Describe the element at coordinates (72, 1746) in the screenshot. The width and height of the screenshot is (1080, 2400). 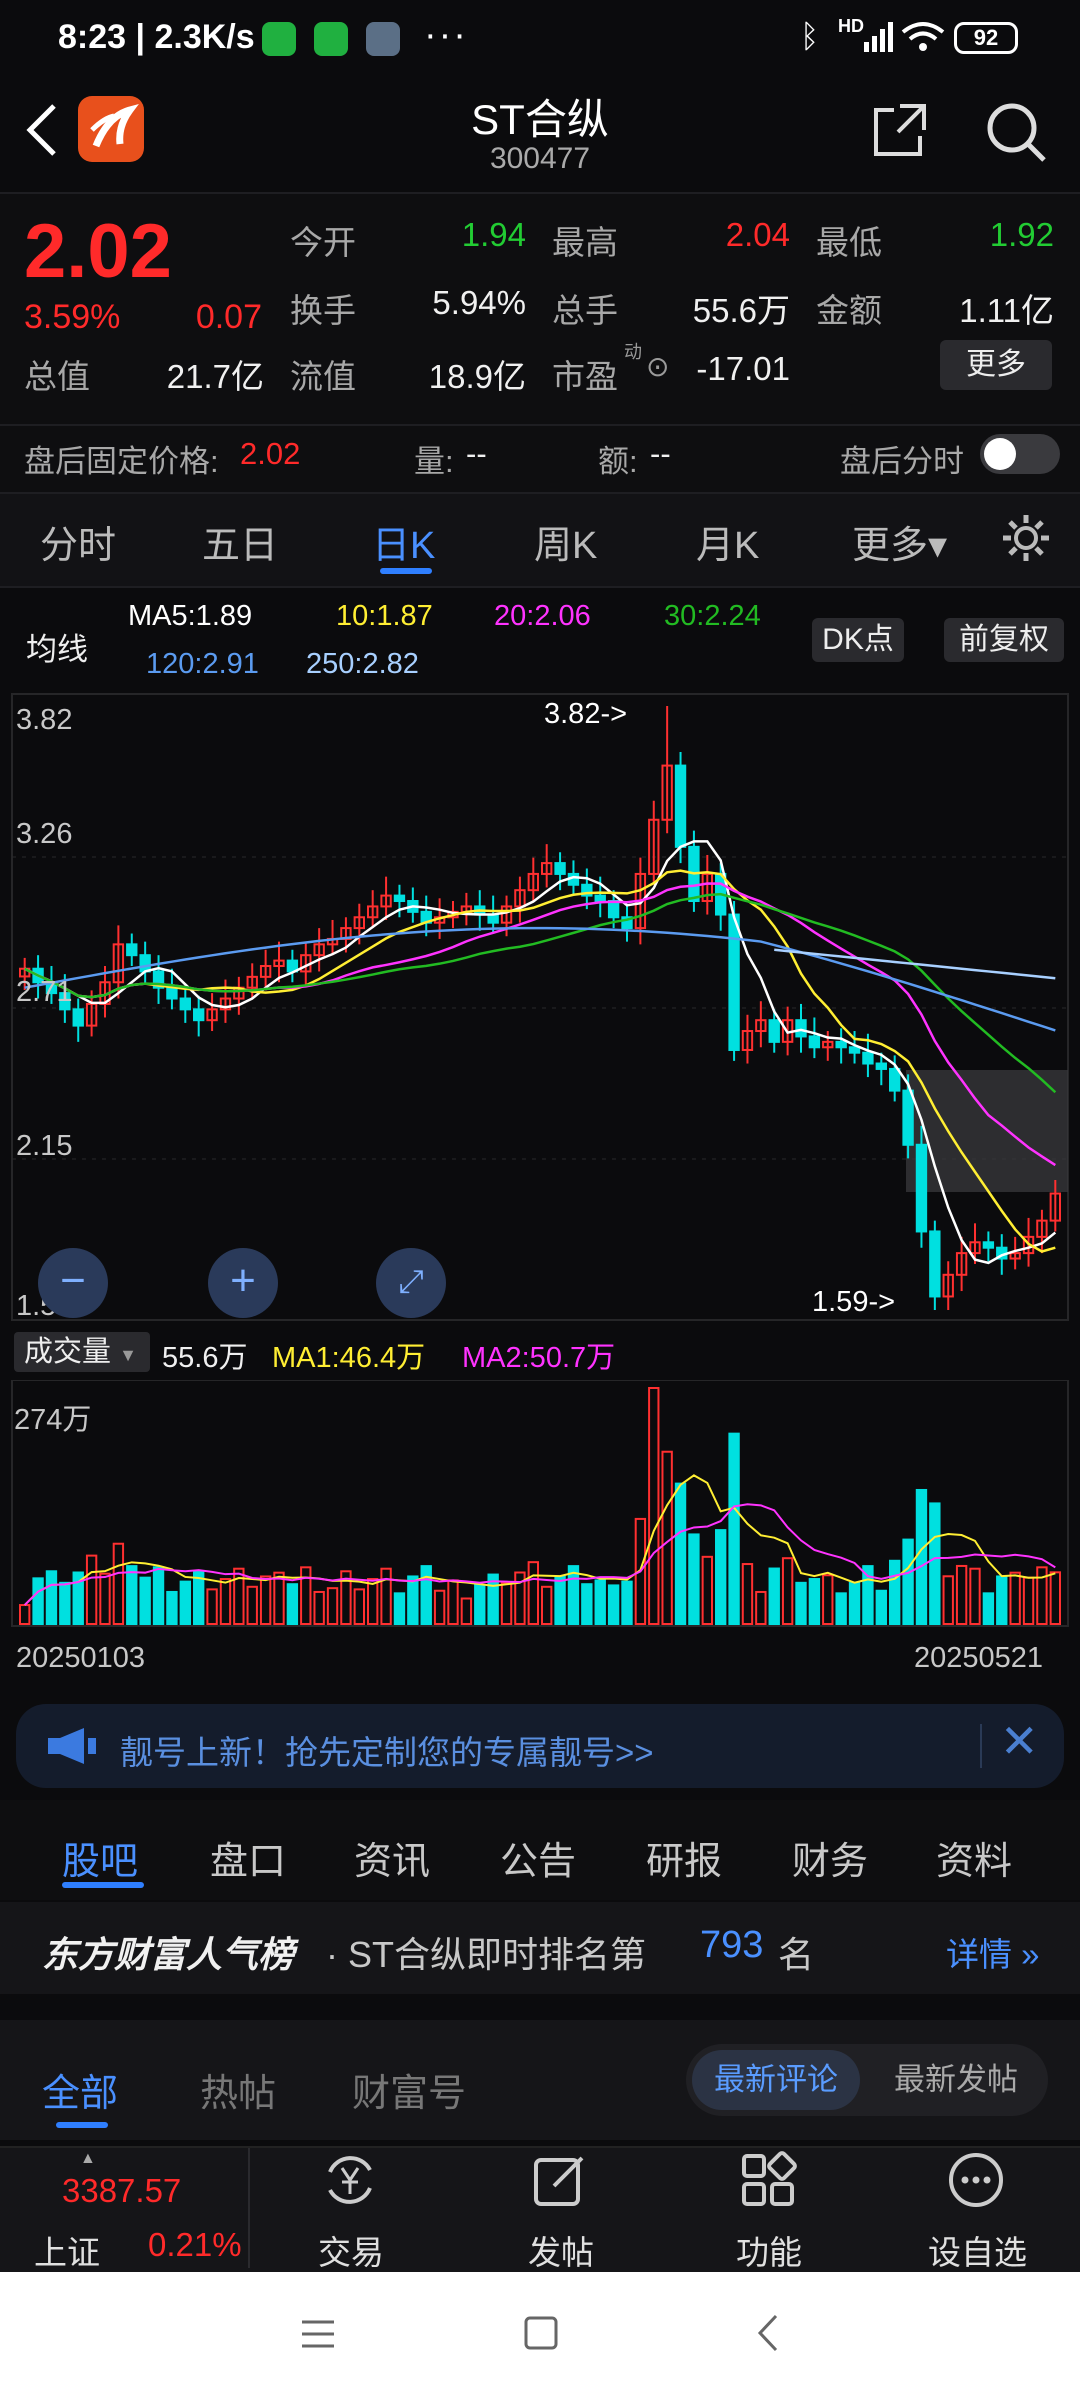
I see `megaphone-icon` at that location.